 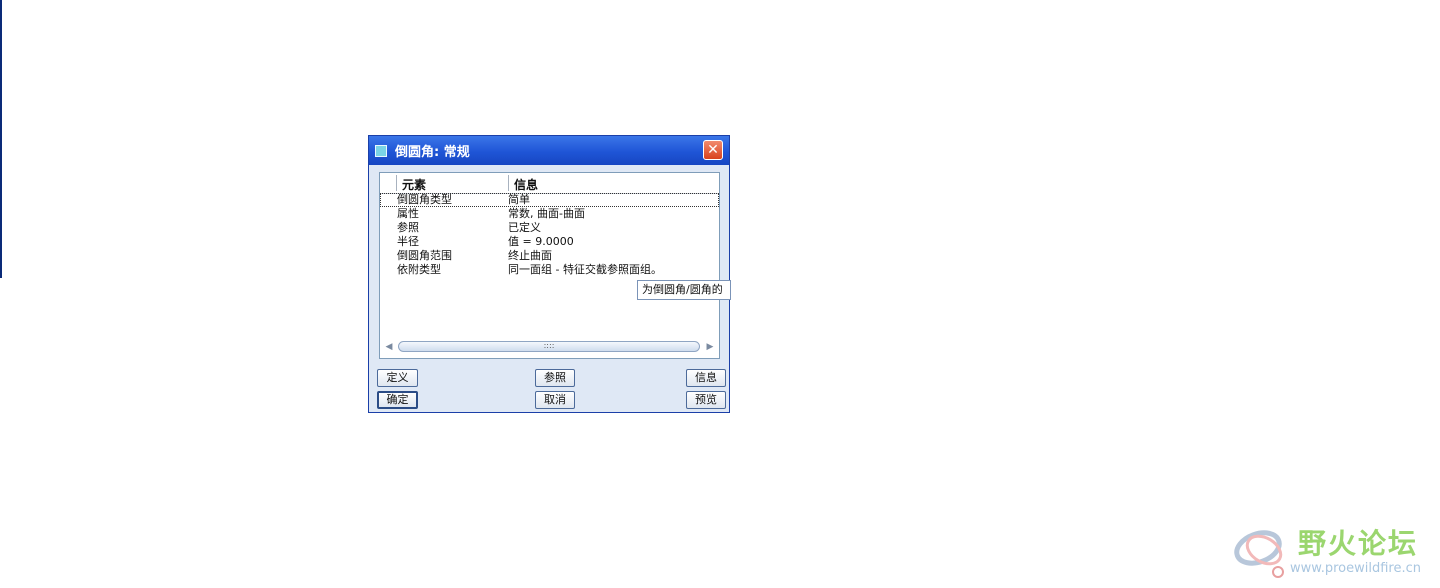 I want to click on row-info: 已定义, so click(x=524, y=227).